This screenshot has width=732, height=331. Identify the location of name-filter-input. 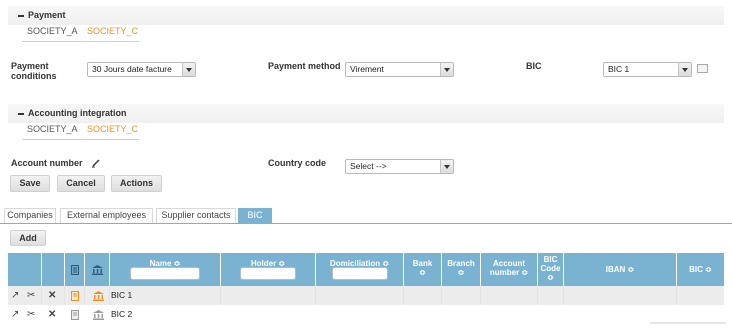
(165, 273).